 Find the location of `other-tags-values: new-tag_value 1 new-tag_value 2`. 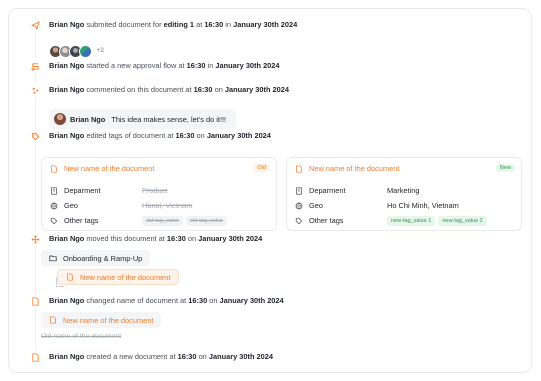

other-tags-values: new-tag_value 1 new-tag_value 2 is located at coordinates (438, 220).